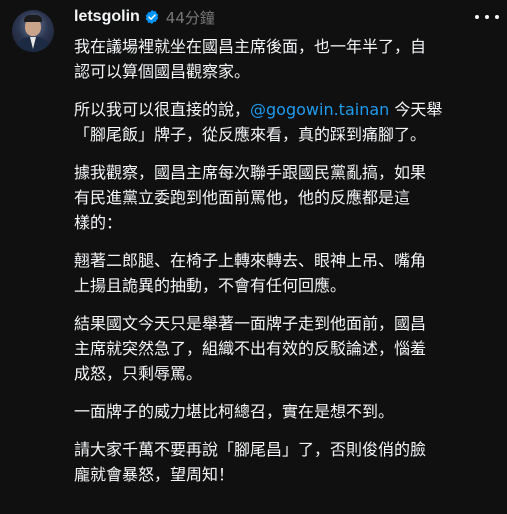 This screenshot has height=514, width=507. What do you see at coordinates (33, 31) in the screenshot?
I see `avatar` at bounding box center [33, 31].